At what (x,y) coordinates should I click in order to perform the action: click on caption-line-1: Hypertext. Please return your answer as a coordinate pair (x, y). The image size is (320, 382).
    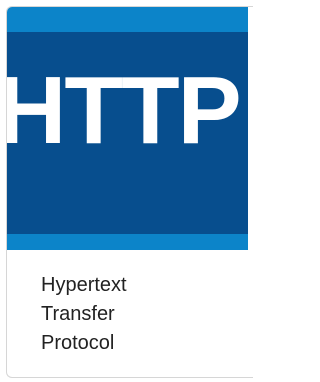
    Looking at the image, I should click on (84, 285).